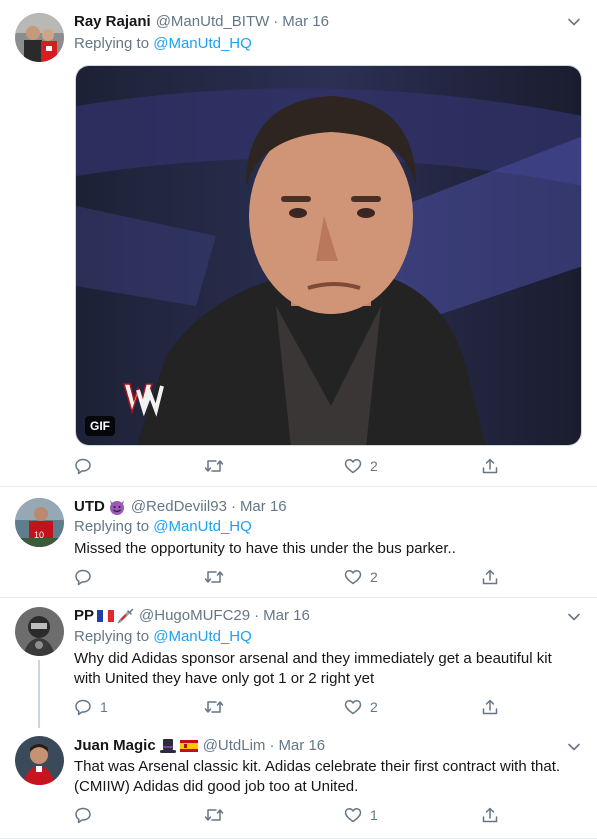  What do you see at coordinates (115, 746) in the screenshot?
I see `display-name: Juan Magic` at bounding box center [115, 746].